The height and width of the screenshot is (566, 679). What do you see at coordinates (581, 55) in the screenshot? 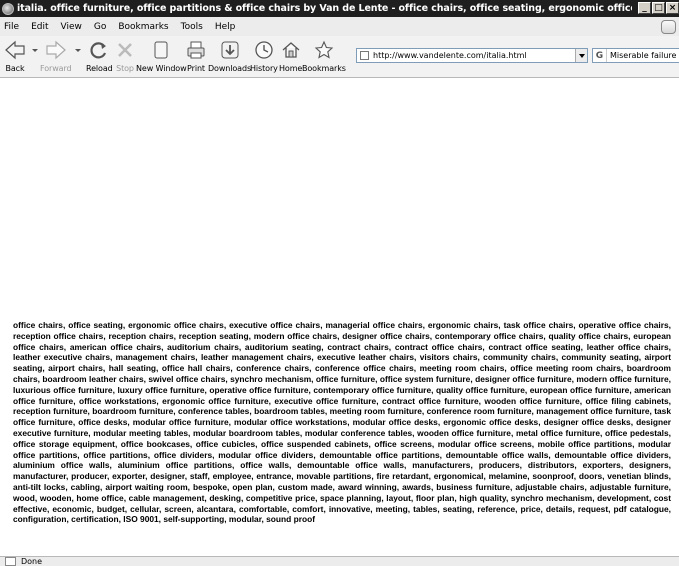
I see `address-history-dropdown-icon` at bounding box center [581, 55].